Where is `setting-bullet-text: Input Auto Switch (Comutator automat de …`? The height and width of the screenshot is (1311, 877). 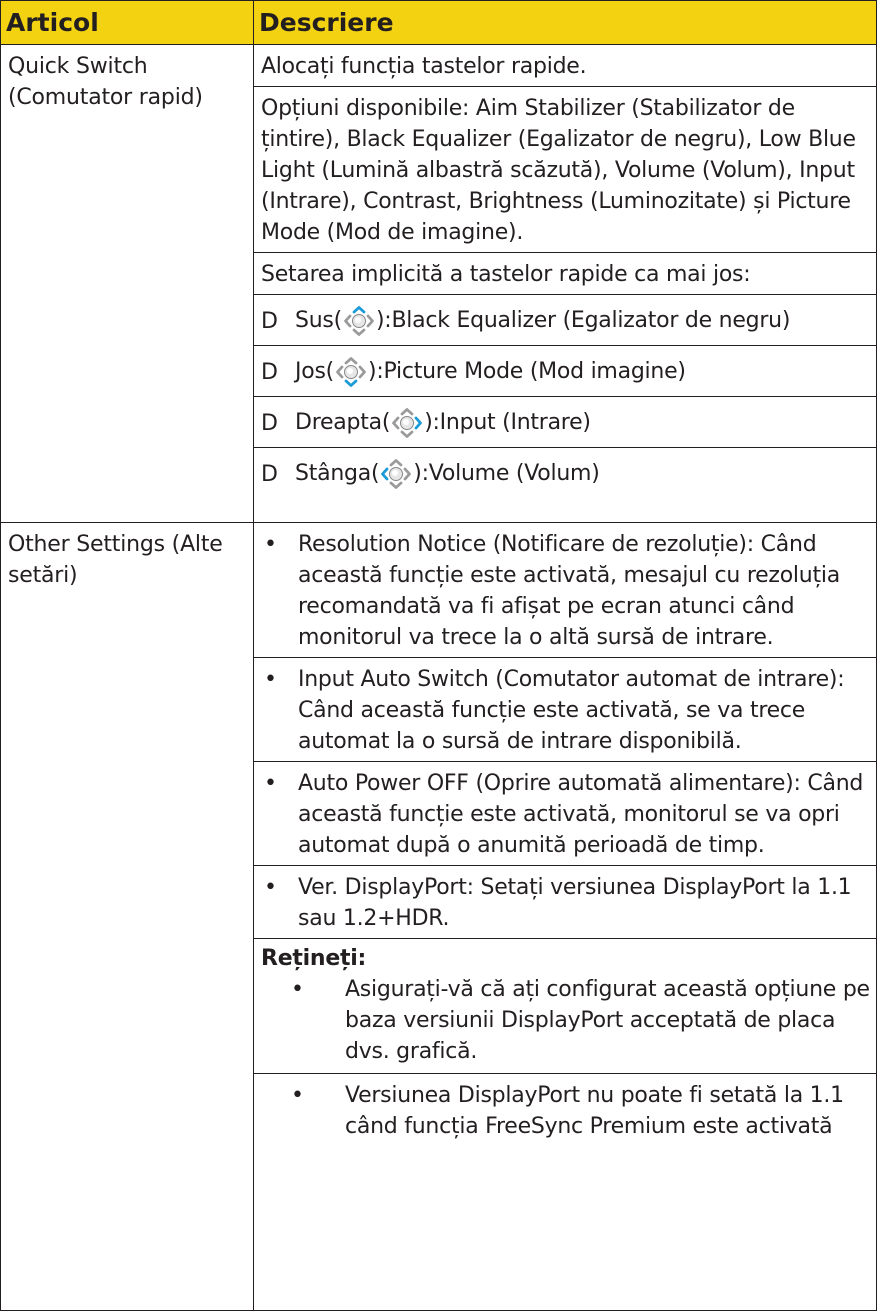
setting-bullet-text: Input Auto Switch (Comutator automat de … is located at coordinates (571, 710).